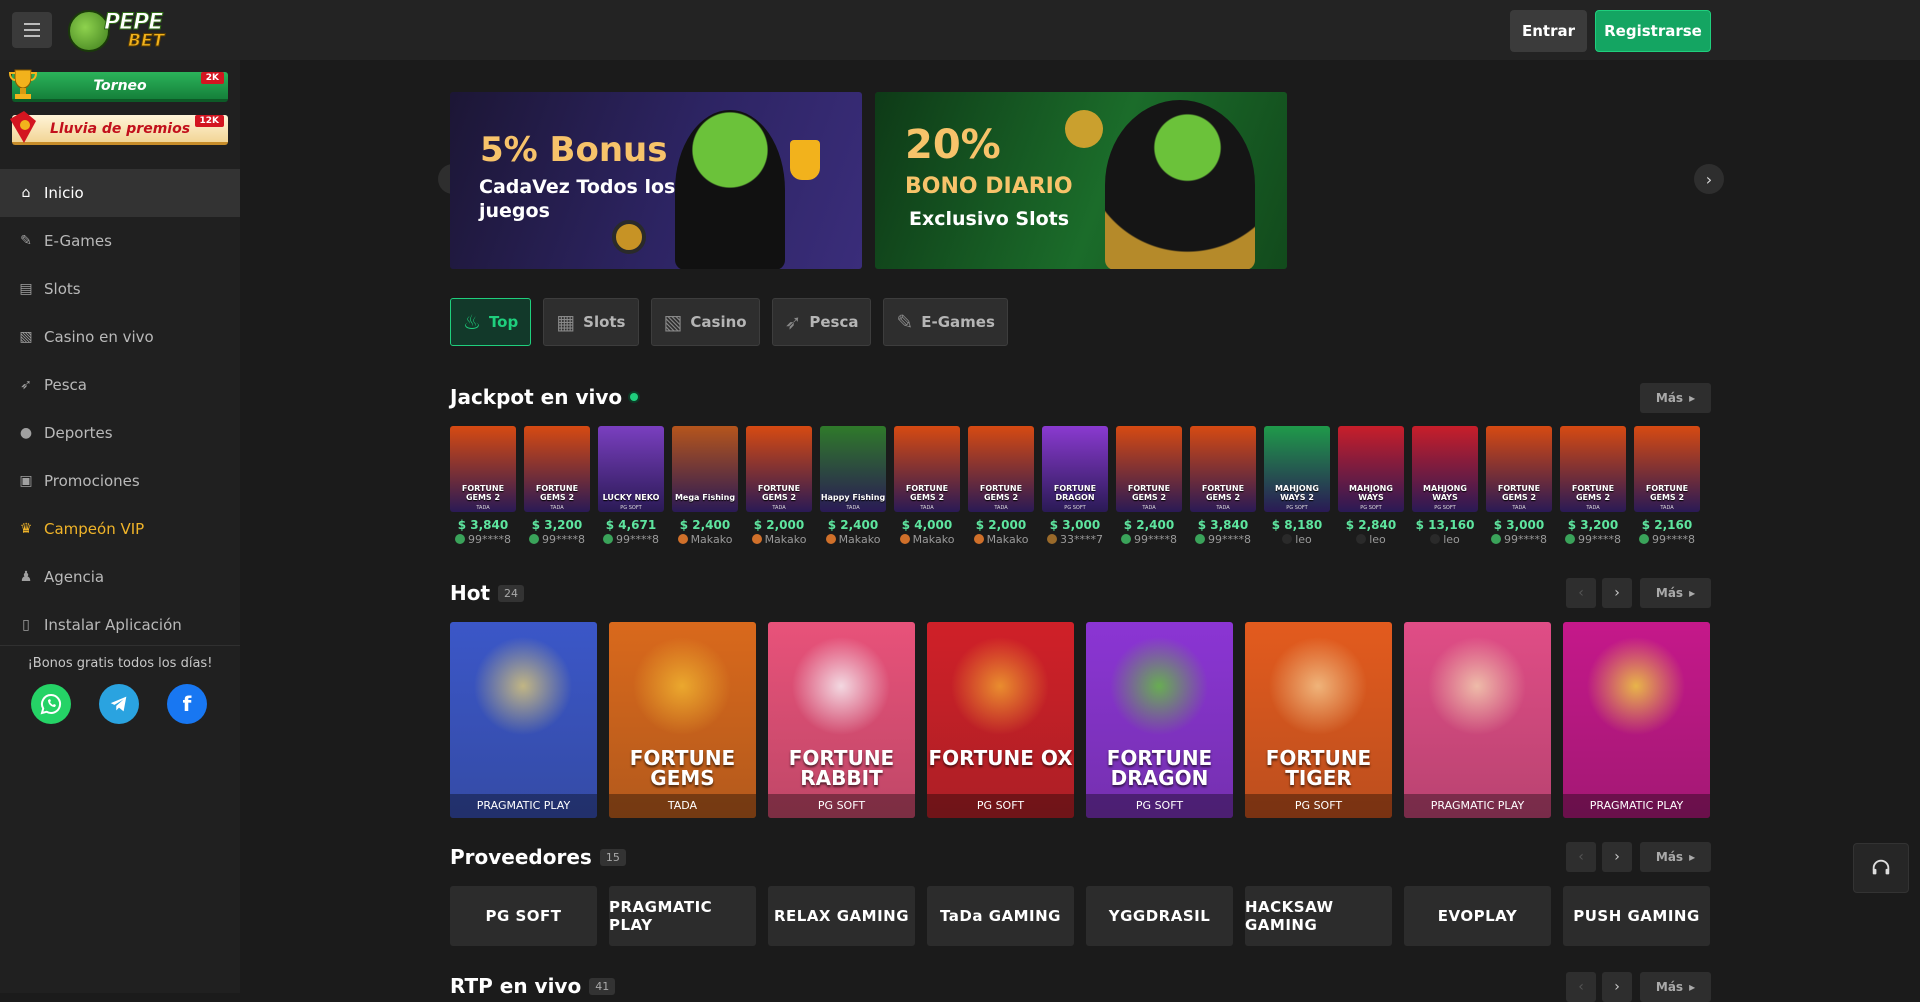  Describe the element at coordinates (1159, 916) in the screenshot. I see `provider-card: YGGDRASIL` at that location.